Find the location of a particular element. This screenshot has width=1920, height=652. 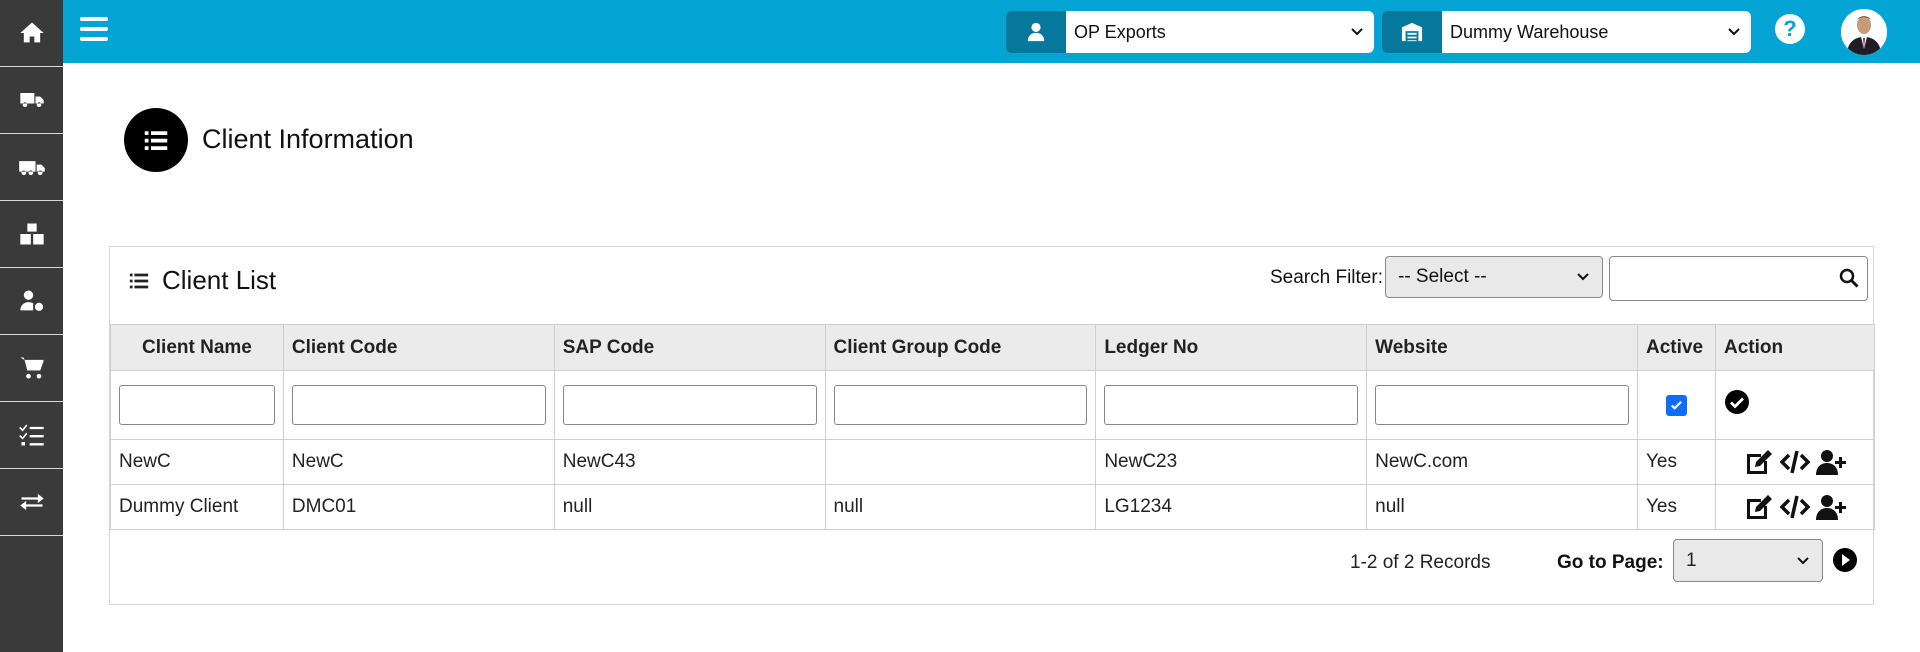

truck-icon is located at coordinates (31, 100).